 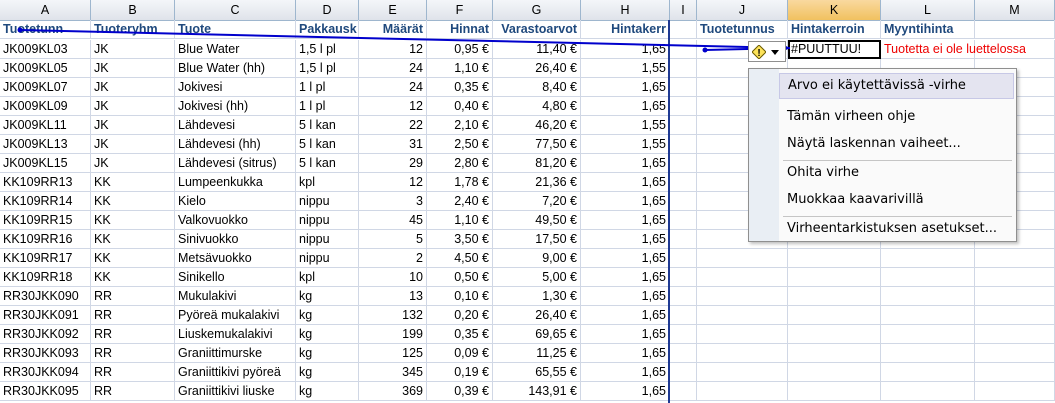 I want to click on cell-a: JK009KL09, so click(x=45, y=106).